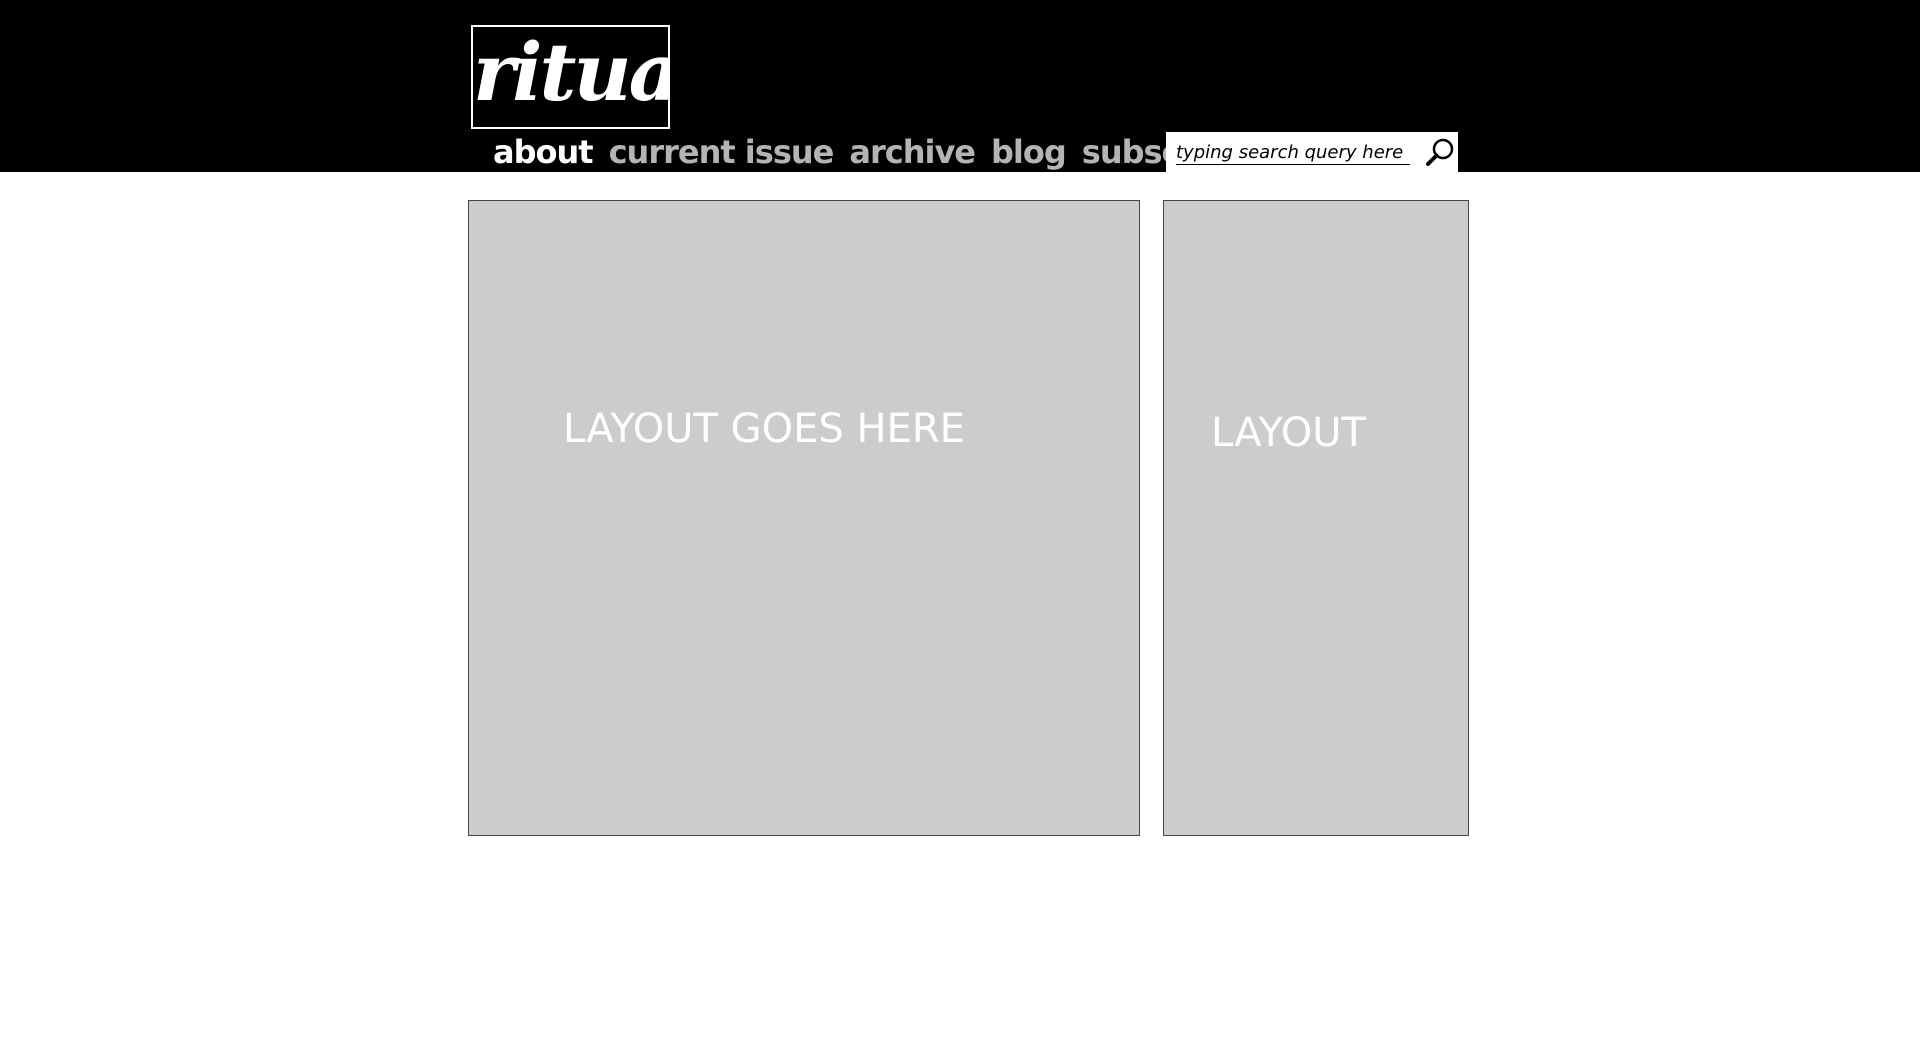 The height and width of the screenshot is (1052, 1920). Describe the element at coordinates (570, 77) in the screenshot. I see `site-logo: ritual` at that location.